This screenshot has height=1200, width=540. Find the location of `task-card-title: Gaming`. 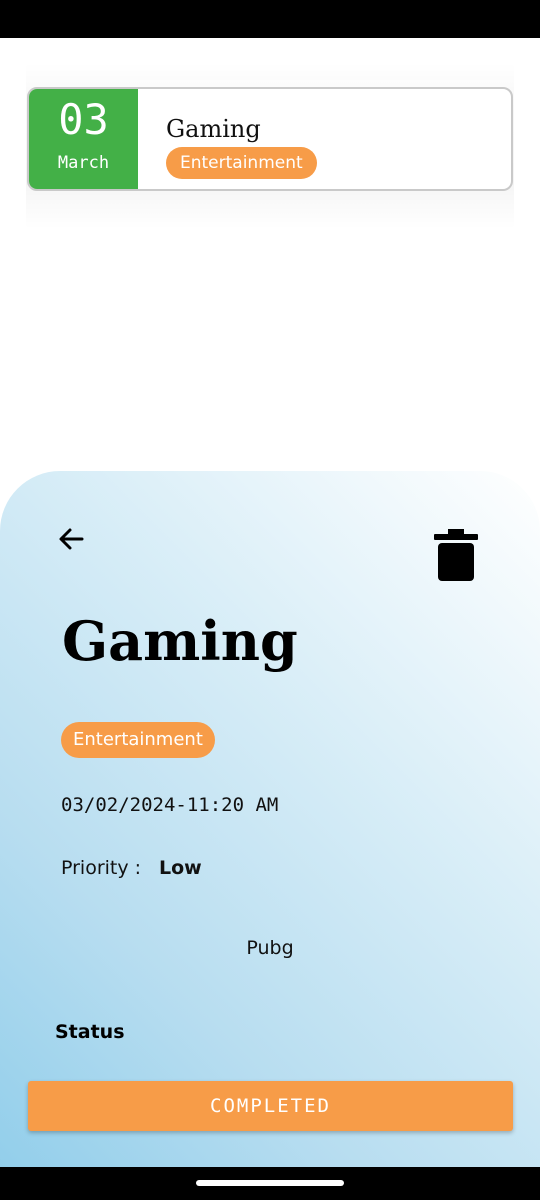

task-card-title: Gaming is located at coordinates (213, 129).